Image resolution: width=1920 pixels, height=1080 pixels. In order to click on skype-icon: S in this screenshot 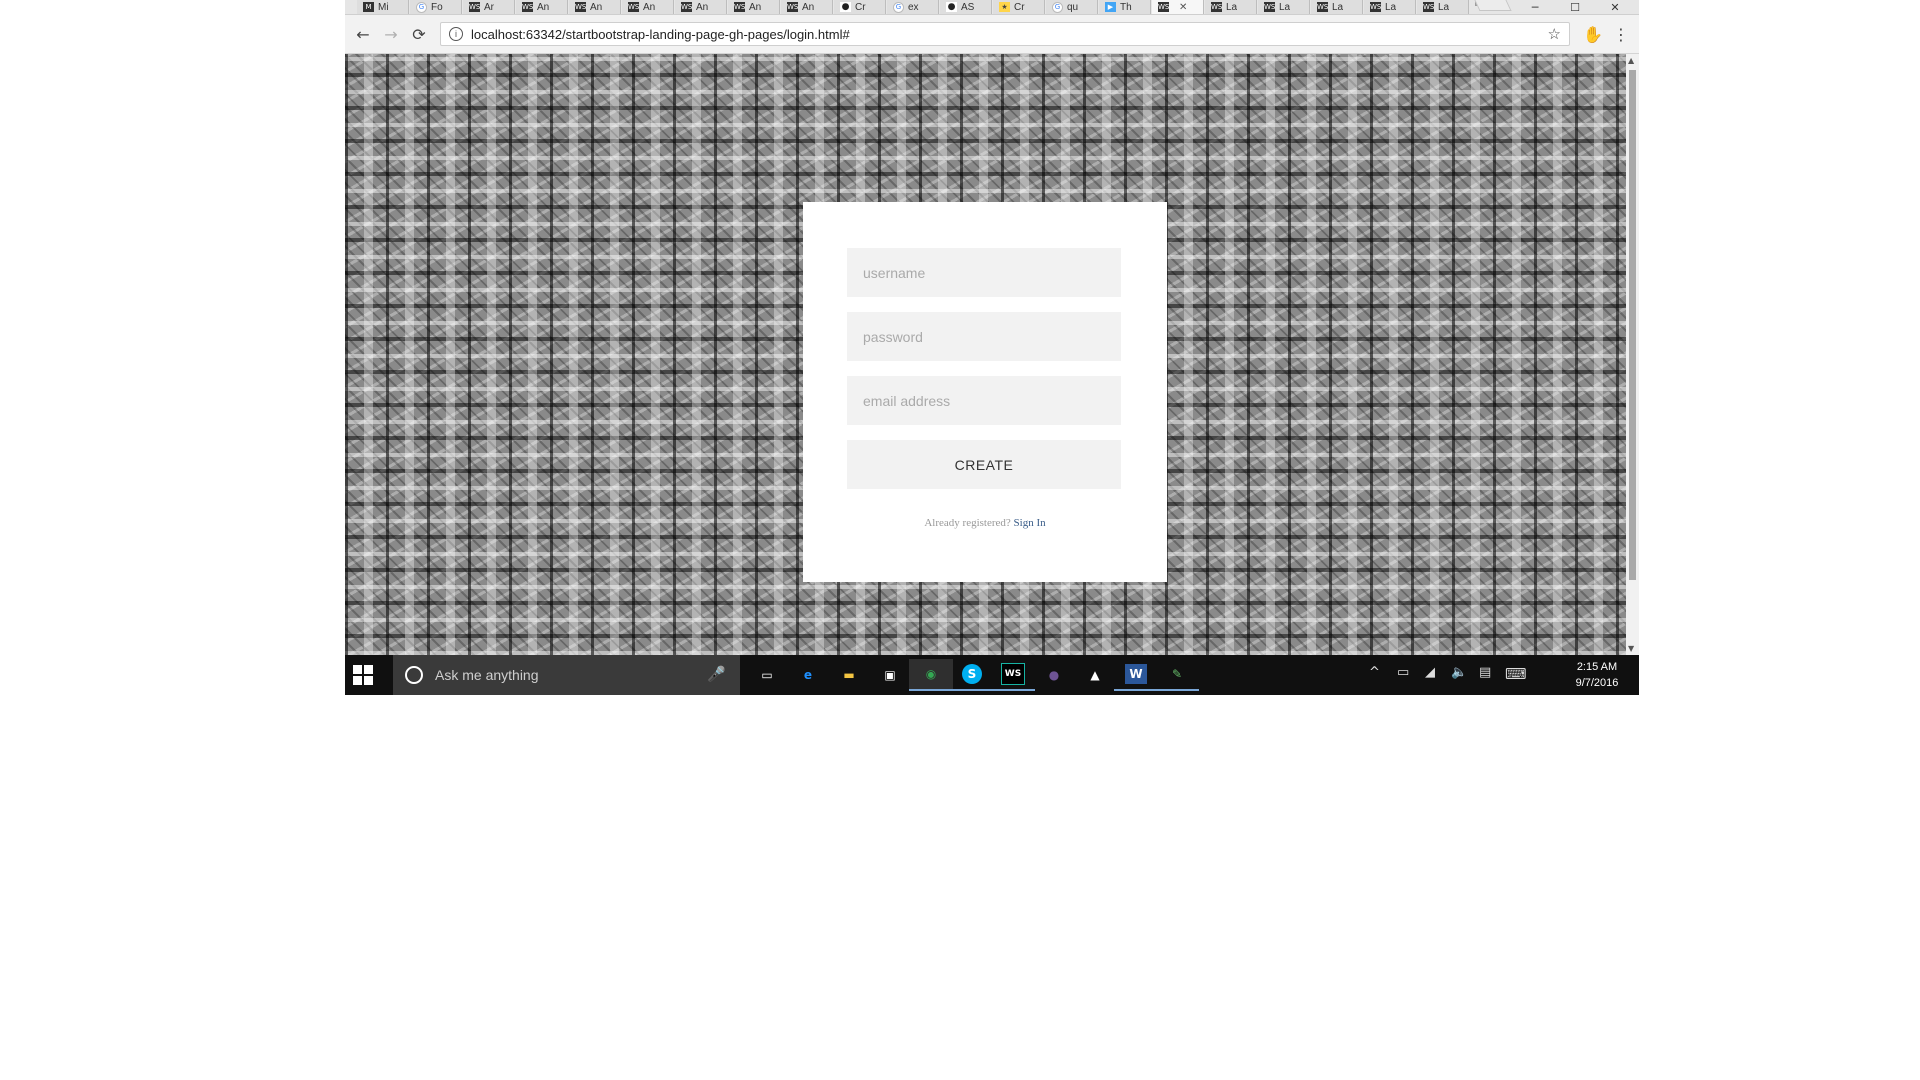, I will do `click(972, 674)`.